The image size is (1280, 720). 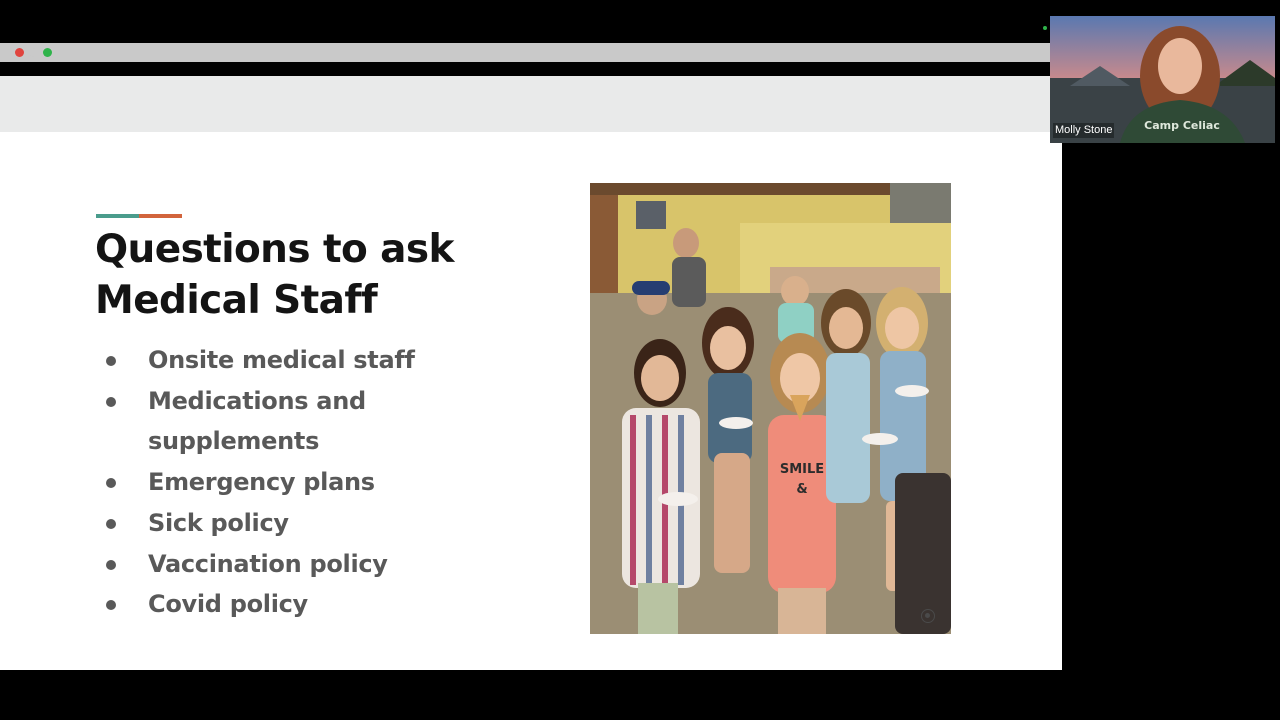 What do you see at coordinates (19, 52) in the screenshot?
I see `close-dot-icon` at bounding box center [19, 52].